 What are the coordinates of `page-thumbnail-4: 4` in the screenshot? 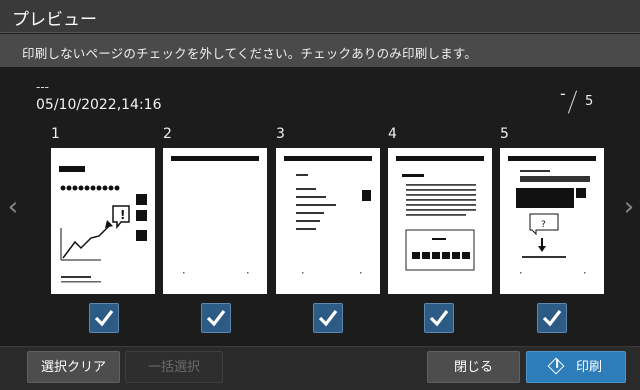 It's located at (440, 211).